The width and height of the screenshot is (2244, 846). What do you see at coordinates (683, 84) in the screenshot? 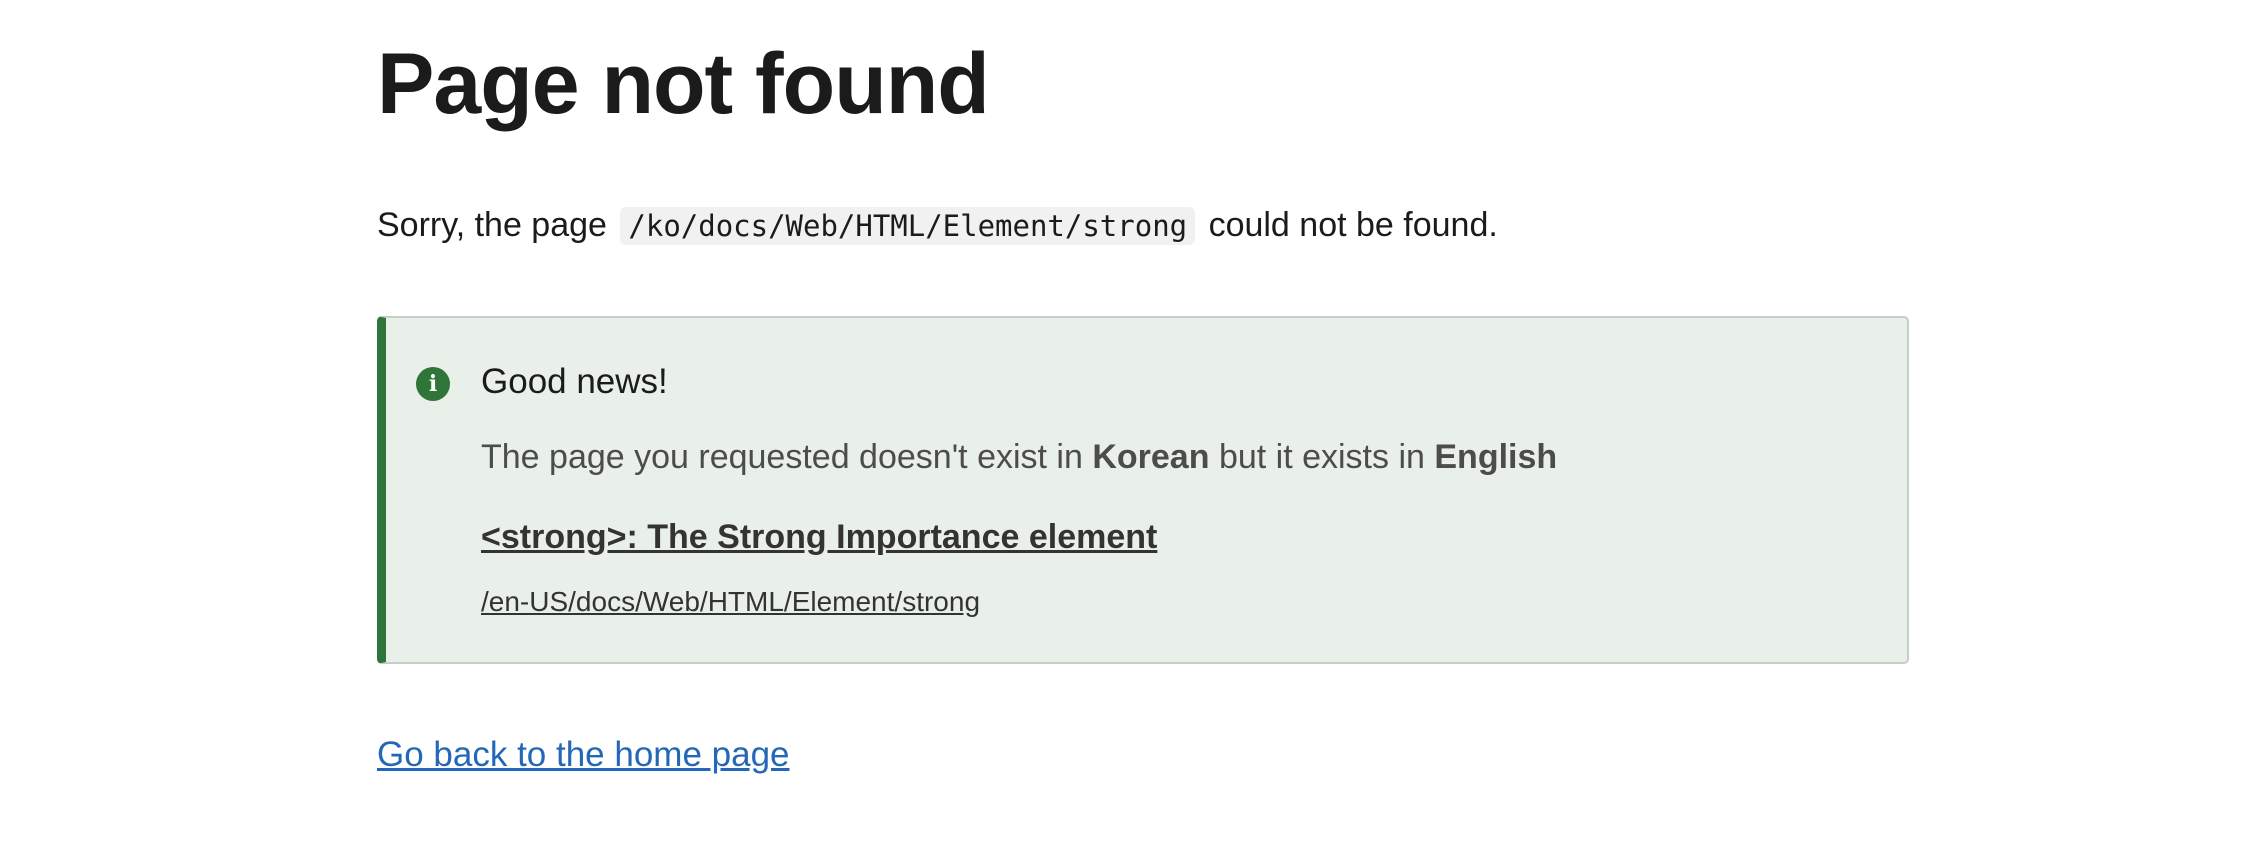
I see `page-title: Page not found` at bounding box center [683, 84].